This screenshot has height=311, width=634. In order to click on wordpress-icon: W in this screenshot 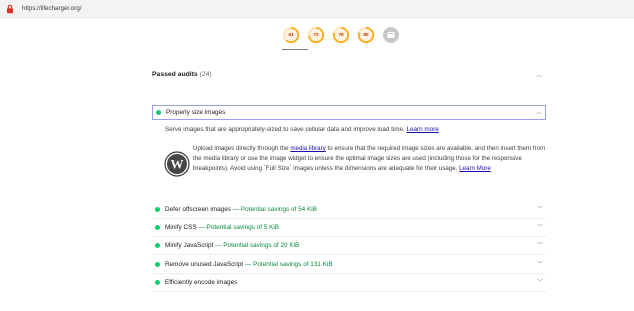, I will do `click(177, 164)`.